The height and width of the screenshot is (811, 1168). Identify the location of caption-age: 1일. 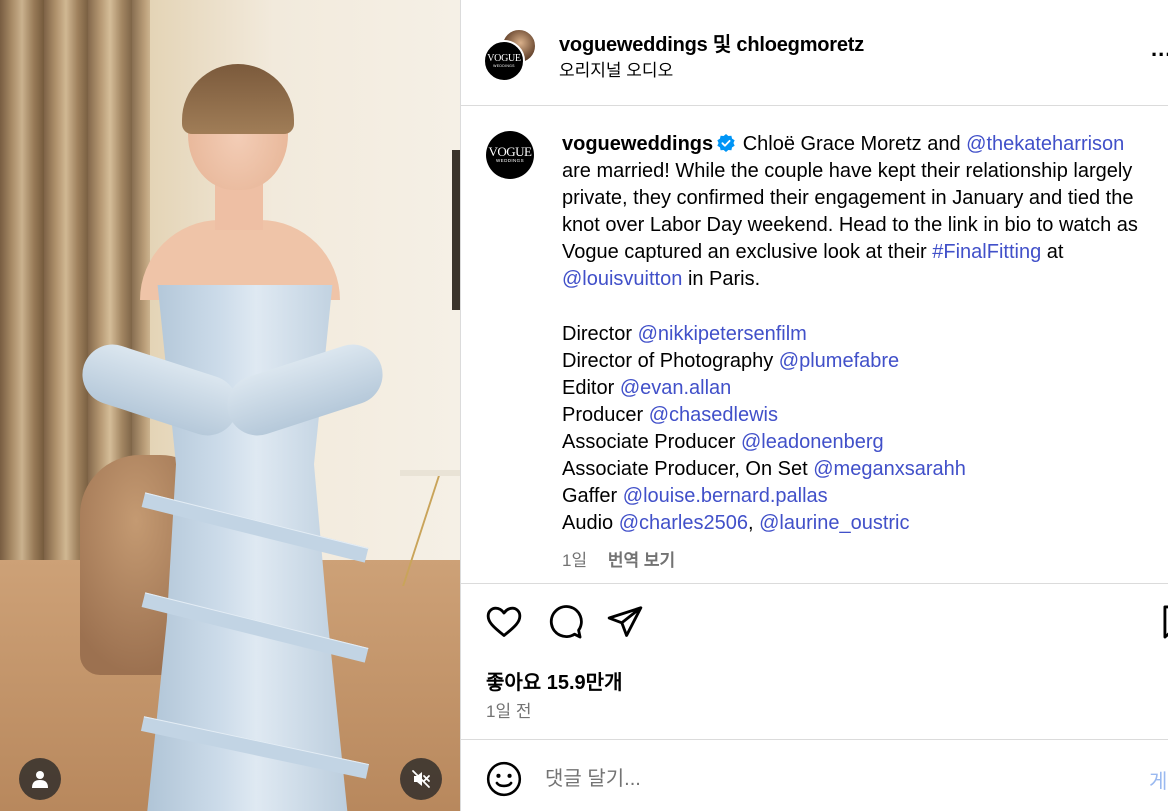
(575, 560).